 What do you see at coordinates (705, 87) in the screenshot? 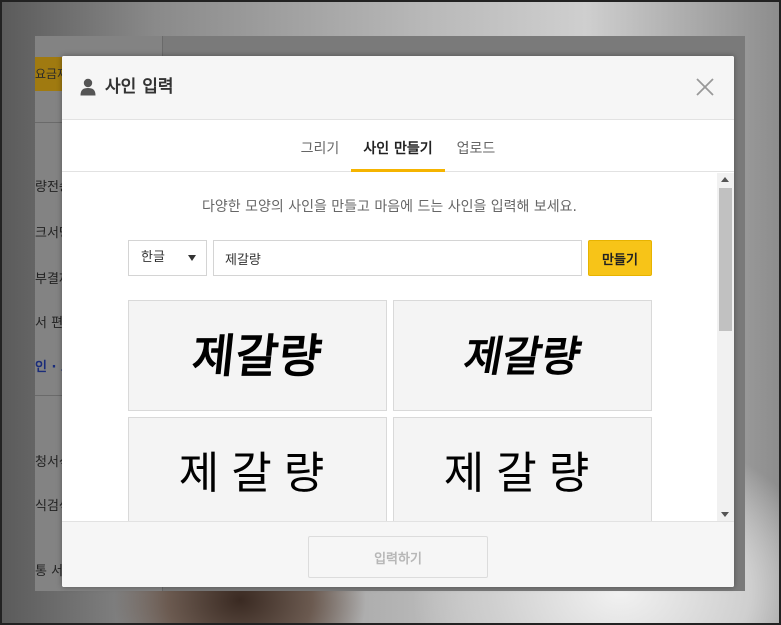
I see `close-icon` at bounding box center [705, 87].